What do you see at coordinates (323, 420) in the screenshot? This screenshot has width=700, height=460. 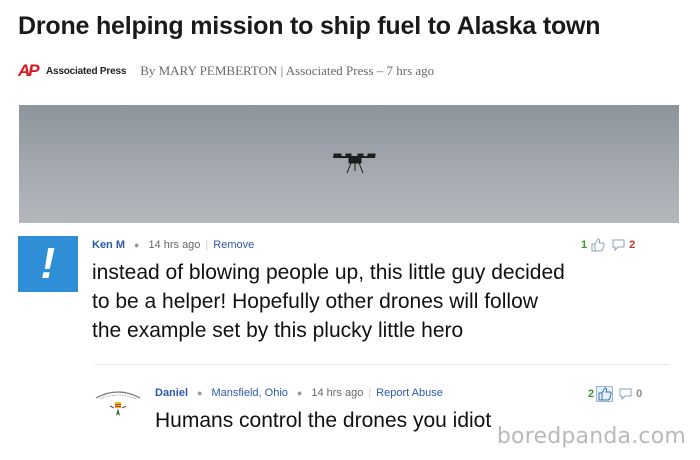 I see `reply-body: Humans control the drones you idiot` at bounding box center [323, 420].